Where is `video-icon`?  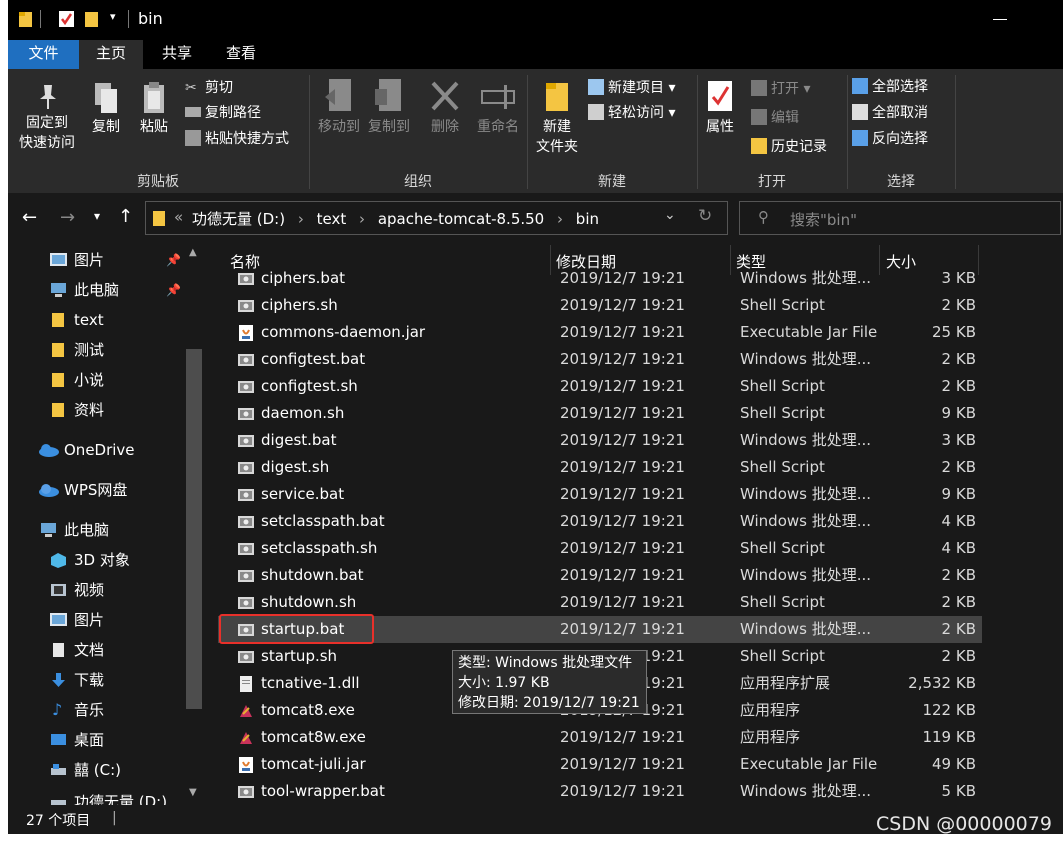
video-icon is located at coordinates (58, 590).